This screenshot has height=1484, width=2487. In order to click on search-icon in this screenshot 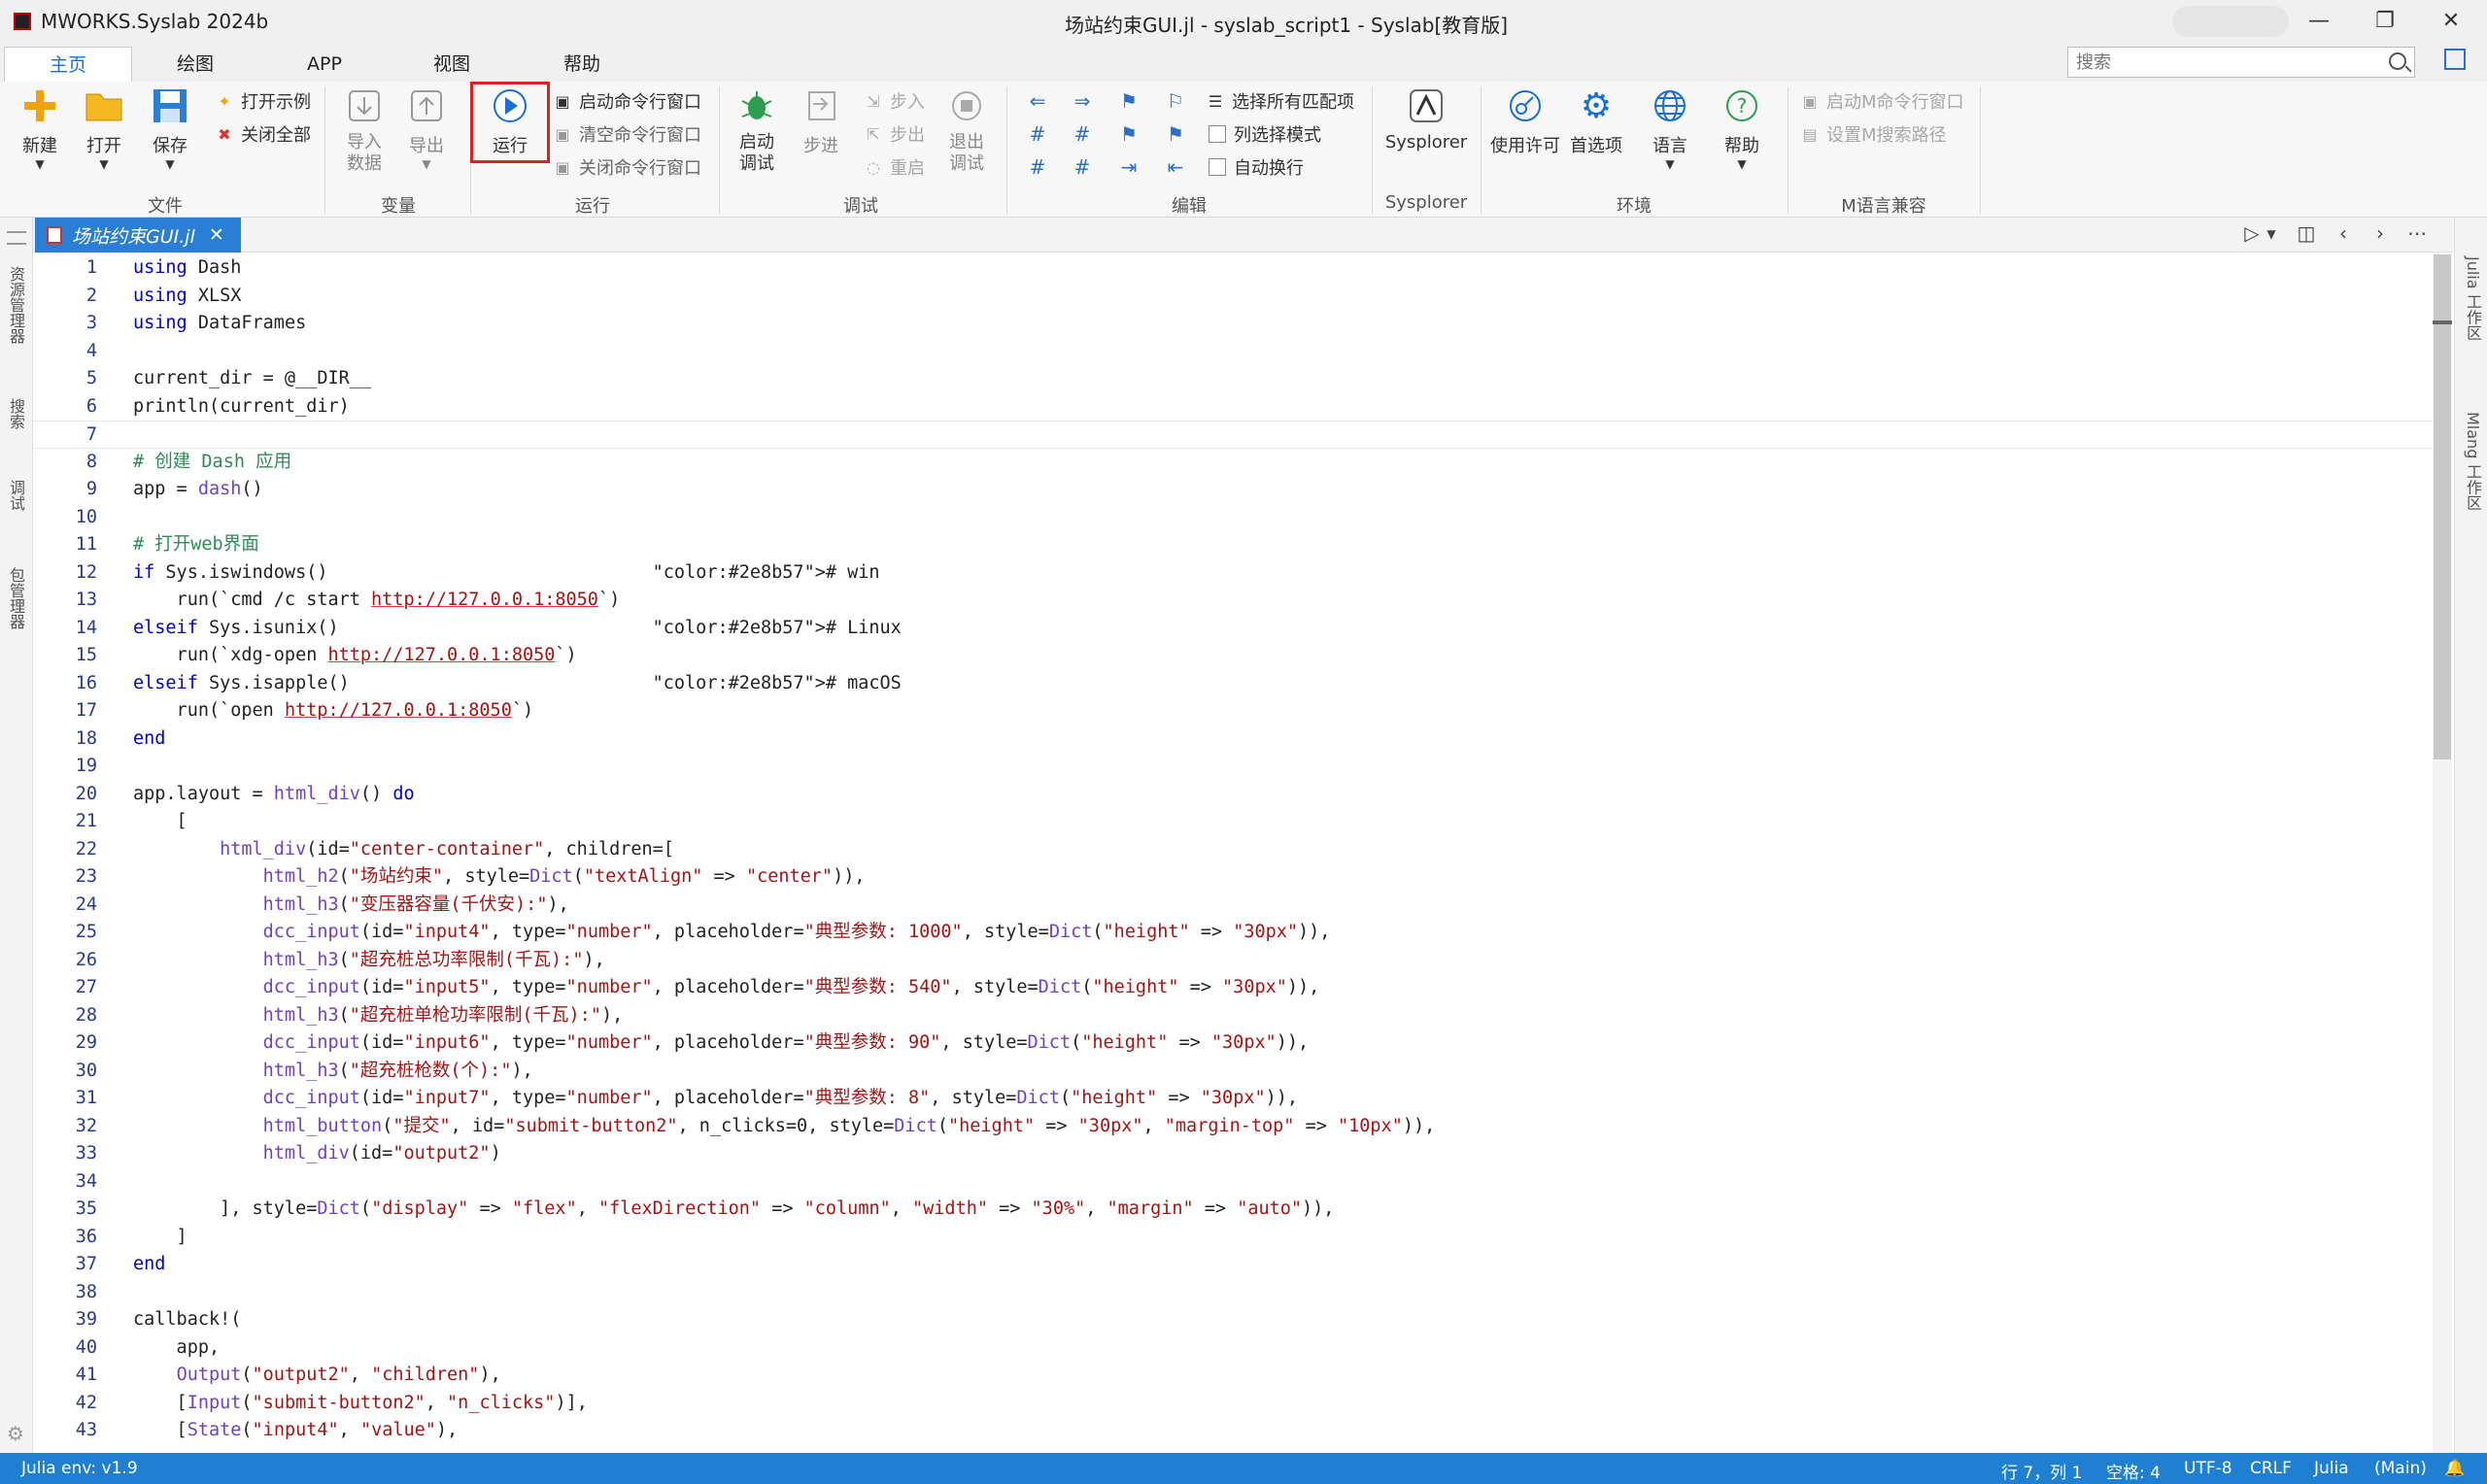, I will do `click(2397, 61)`.